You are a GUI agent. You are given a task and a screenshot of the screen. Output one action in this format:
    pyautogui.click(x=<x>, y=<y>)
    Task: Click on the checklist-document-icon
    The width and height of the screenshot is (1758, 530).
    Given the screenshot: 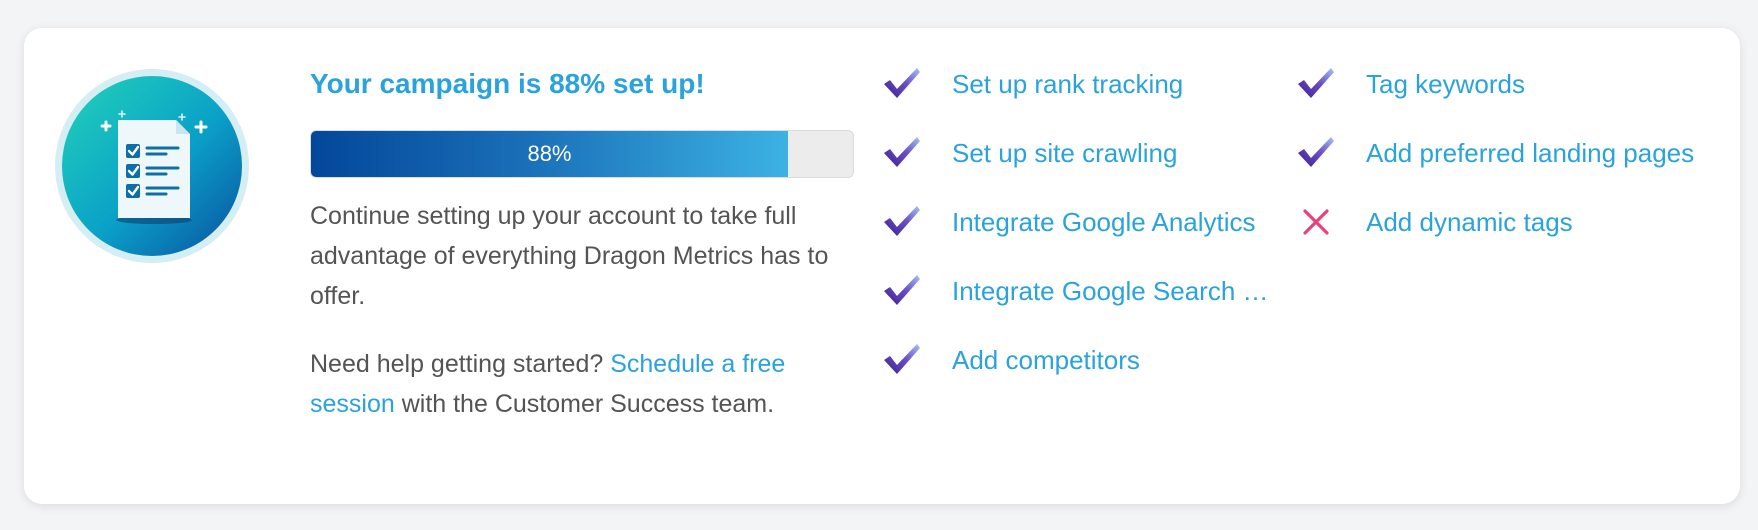 What is the action you would take?
    pyautogui.click(x=152, y=166)
    